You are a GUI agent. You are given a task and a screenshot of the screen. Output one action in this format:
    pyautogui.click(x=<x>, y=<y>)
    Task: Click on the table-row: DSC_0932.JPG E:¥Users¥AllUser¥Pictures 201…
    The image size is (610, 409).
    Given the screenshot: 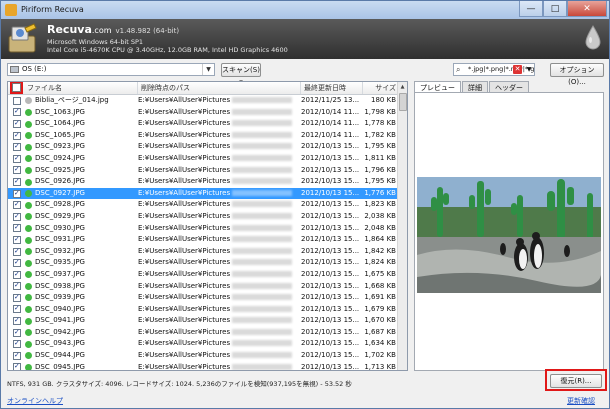 What is the action you would take?
    pyautogui.click(x=204, y=252)
    